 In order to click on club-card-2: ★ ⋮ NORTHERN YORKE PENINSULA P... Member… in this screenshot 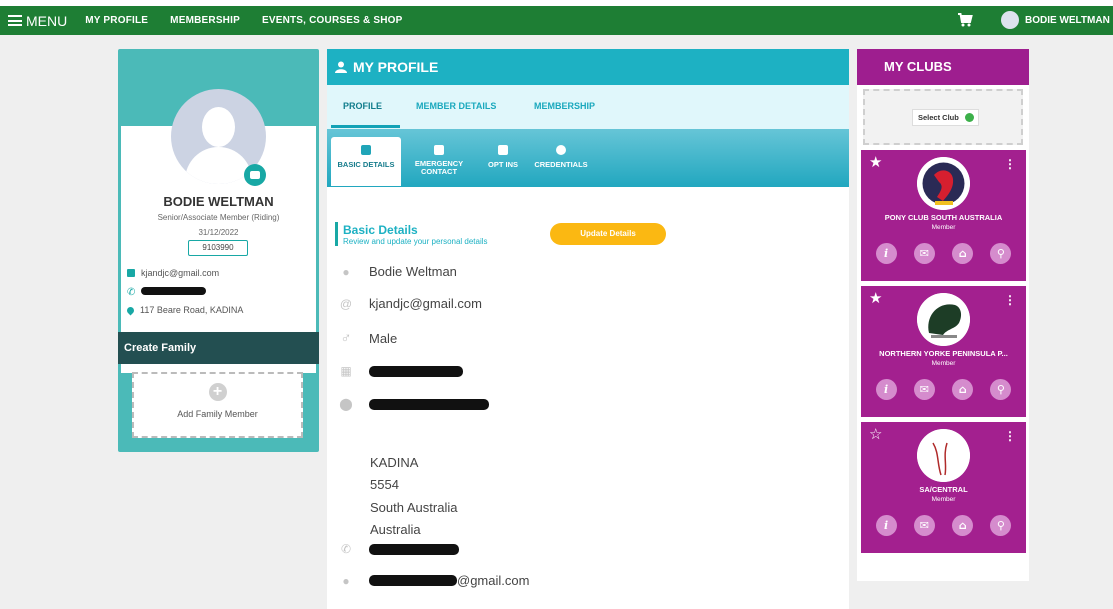, I will do `click(943, 351)`.